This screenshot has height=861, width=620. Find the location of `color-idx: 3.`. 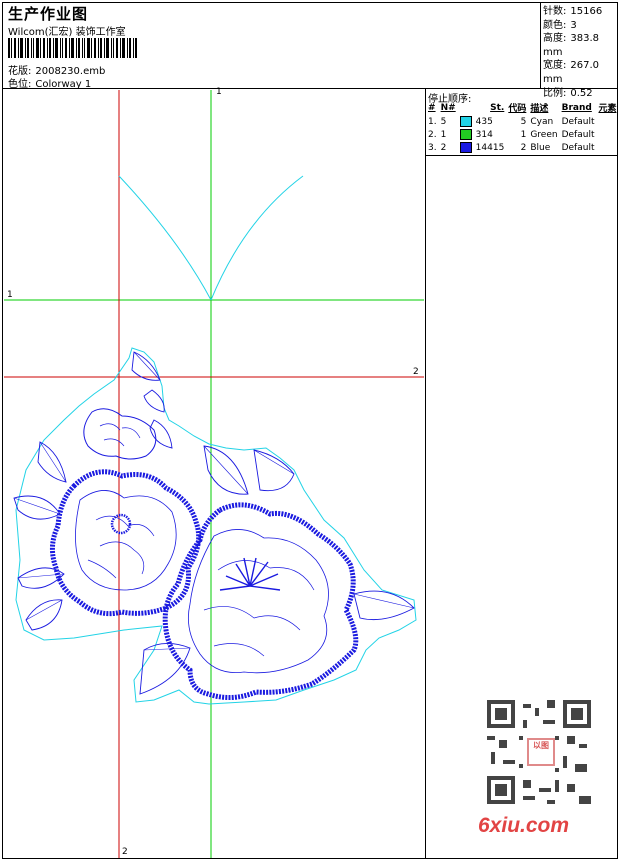

color-idx: 3. is located at coordinates (432, 147).